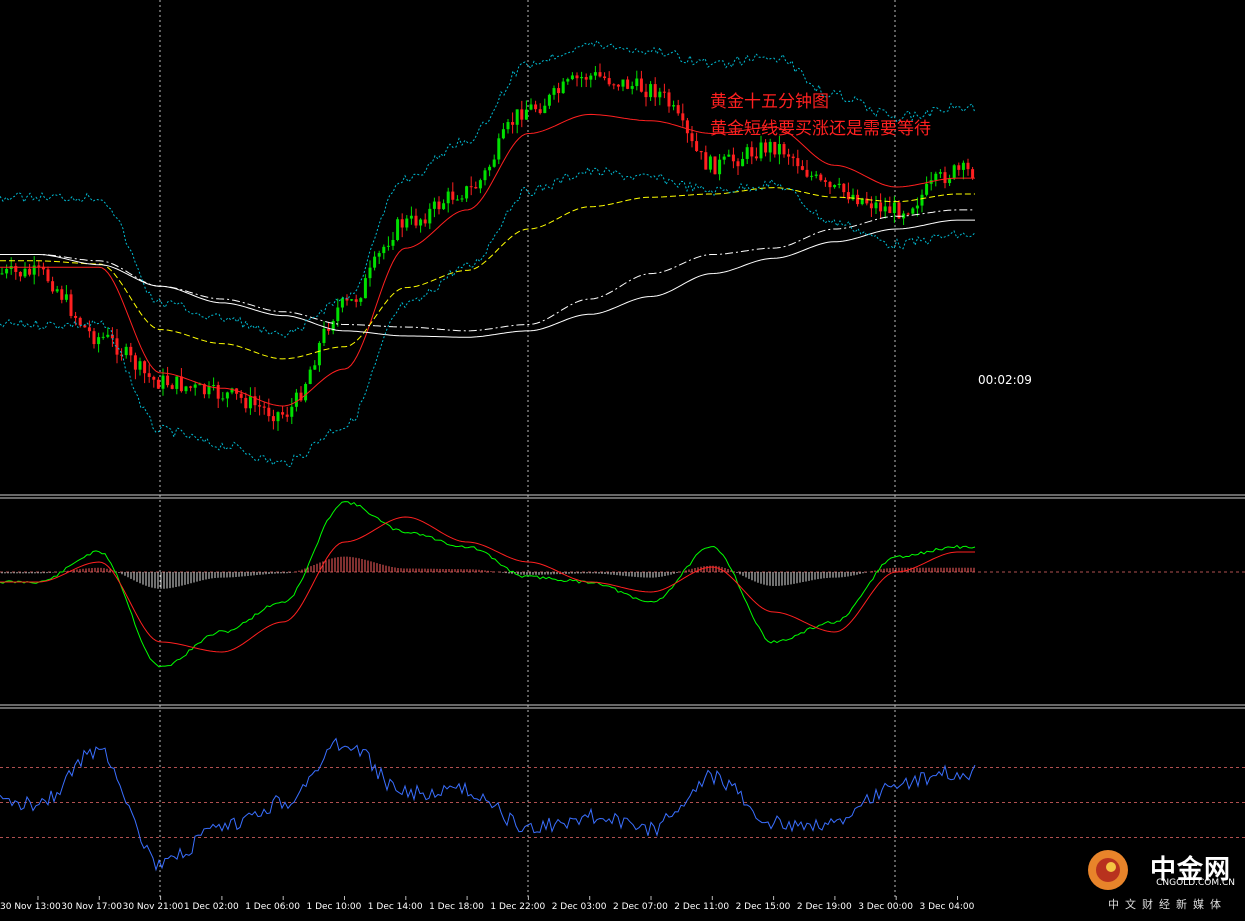 This screenshot has width=1245, height=921. I want to click on time-tick-label: 30 Nov 13:00, so click(30, 907).